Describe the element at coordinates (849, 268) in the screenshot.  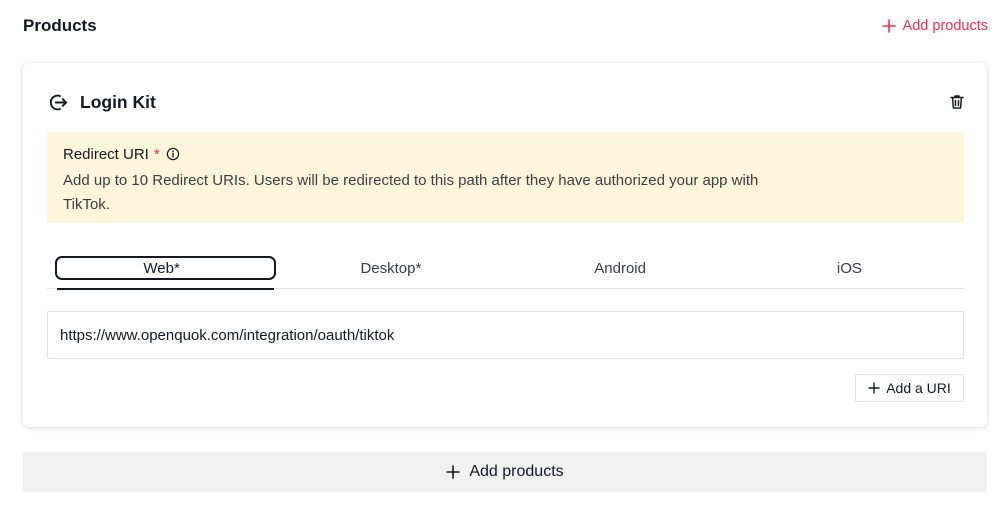
I see `tab-ios-label: iOS` at that location.